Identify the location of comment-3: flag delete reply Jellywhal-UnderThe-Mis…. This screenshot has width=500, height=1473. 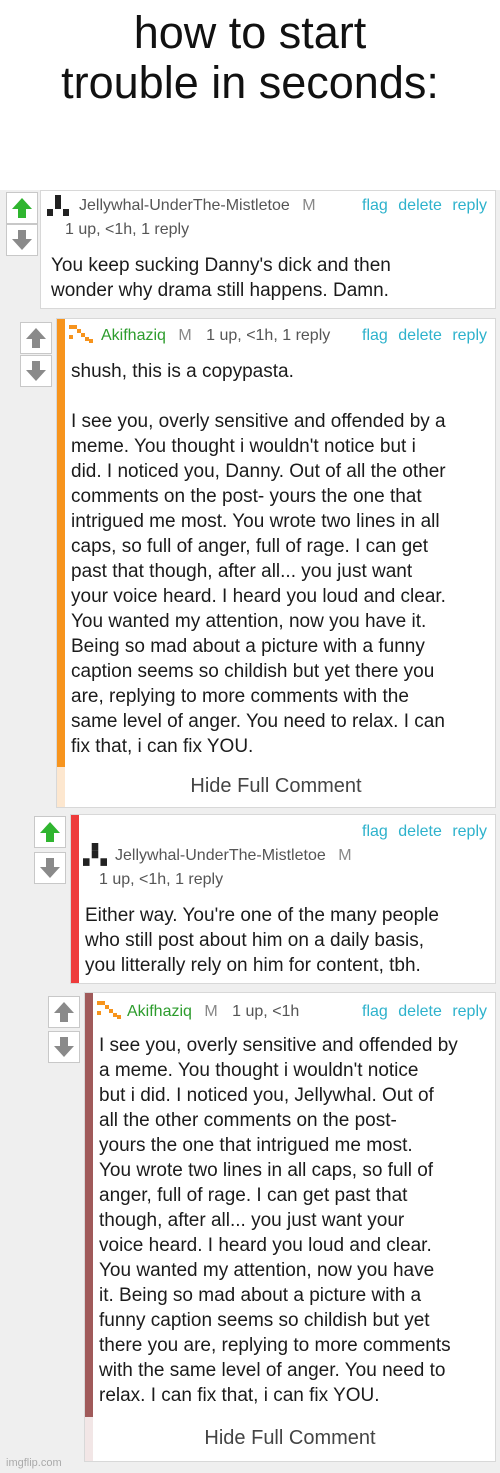
(283, 899).